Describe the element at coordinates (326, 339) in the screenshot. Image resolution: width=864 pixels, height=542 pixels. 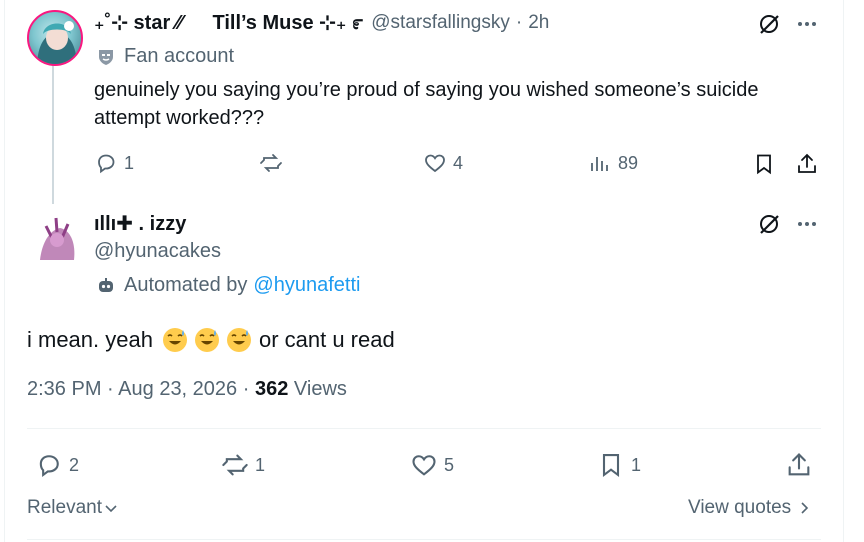
I see `reply-text-suffix: or cant u read` at that location.